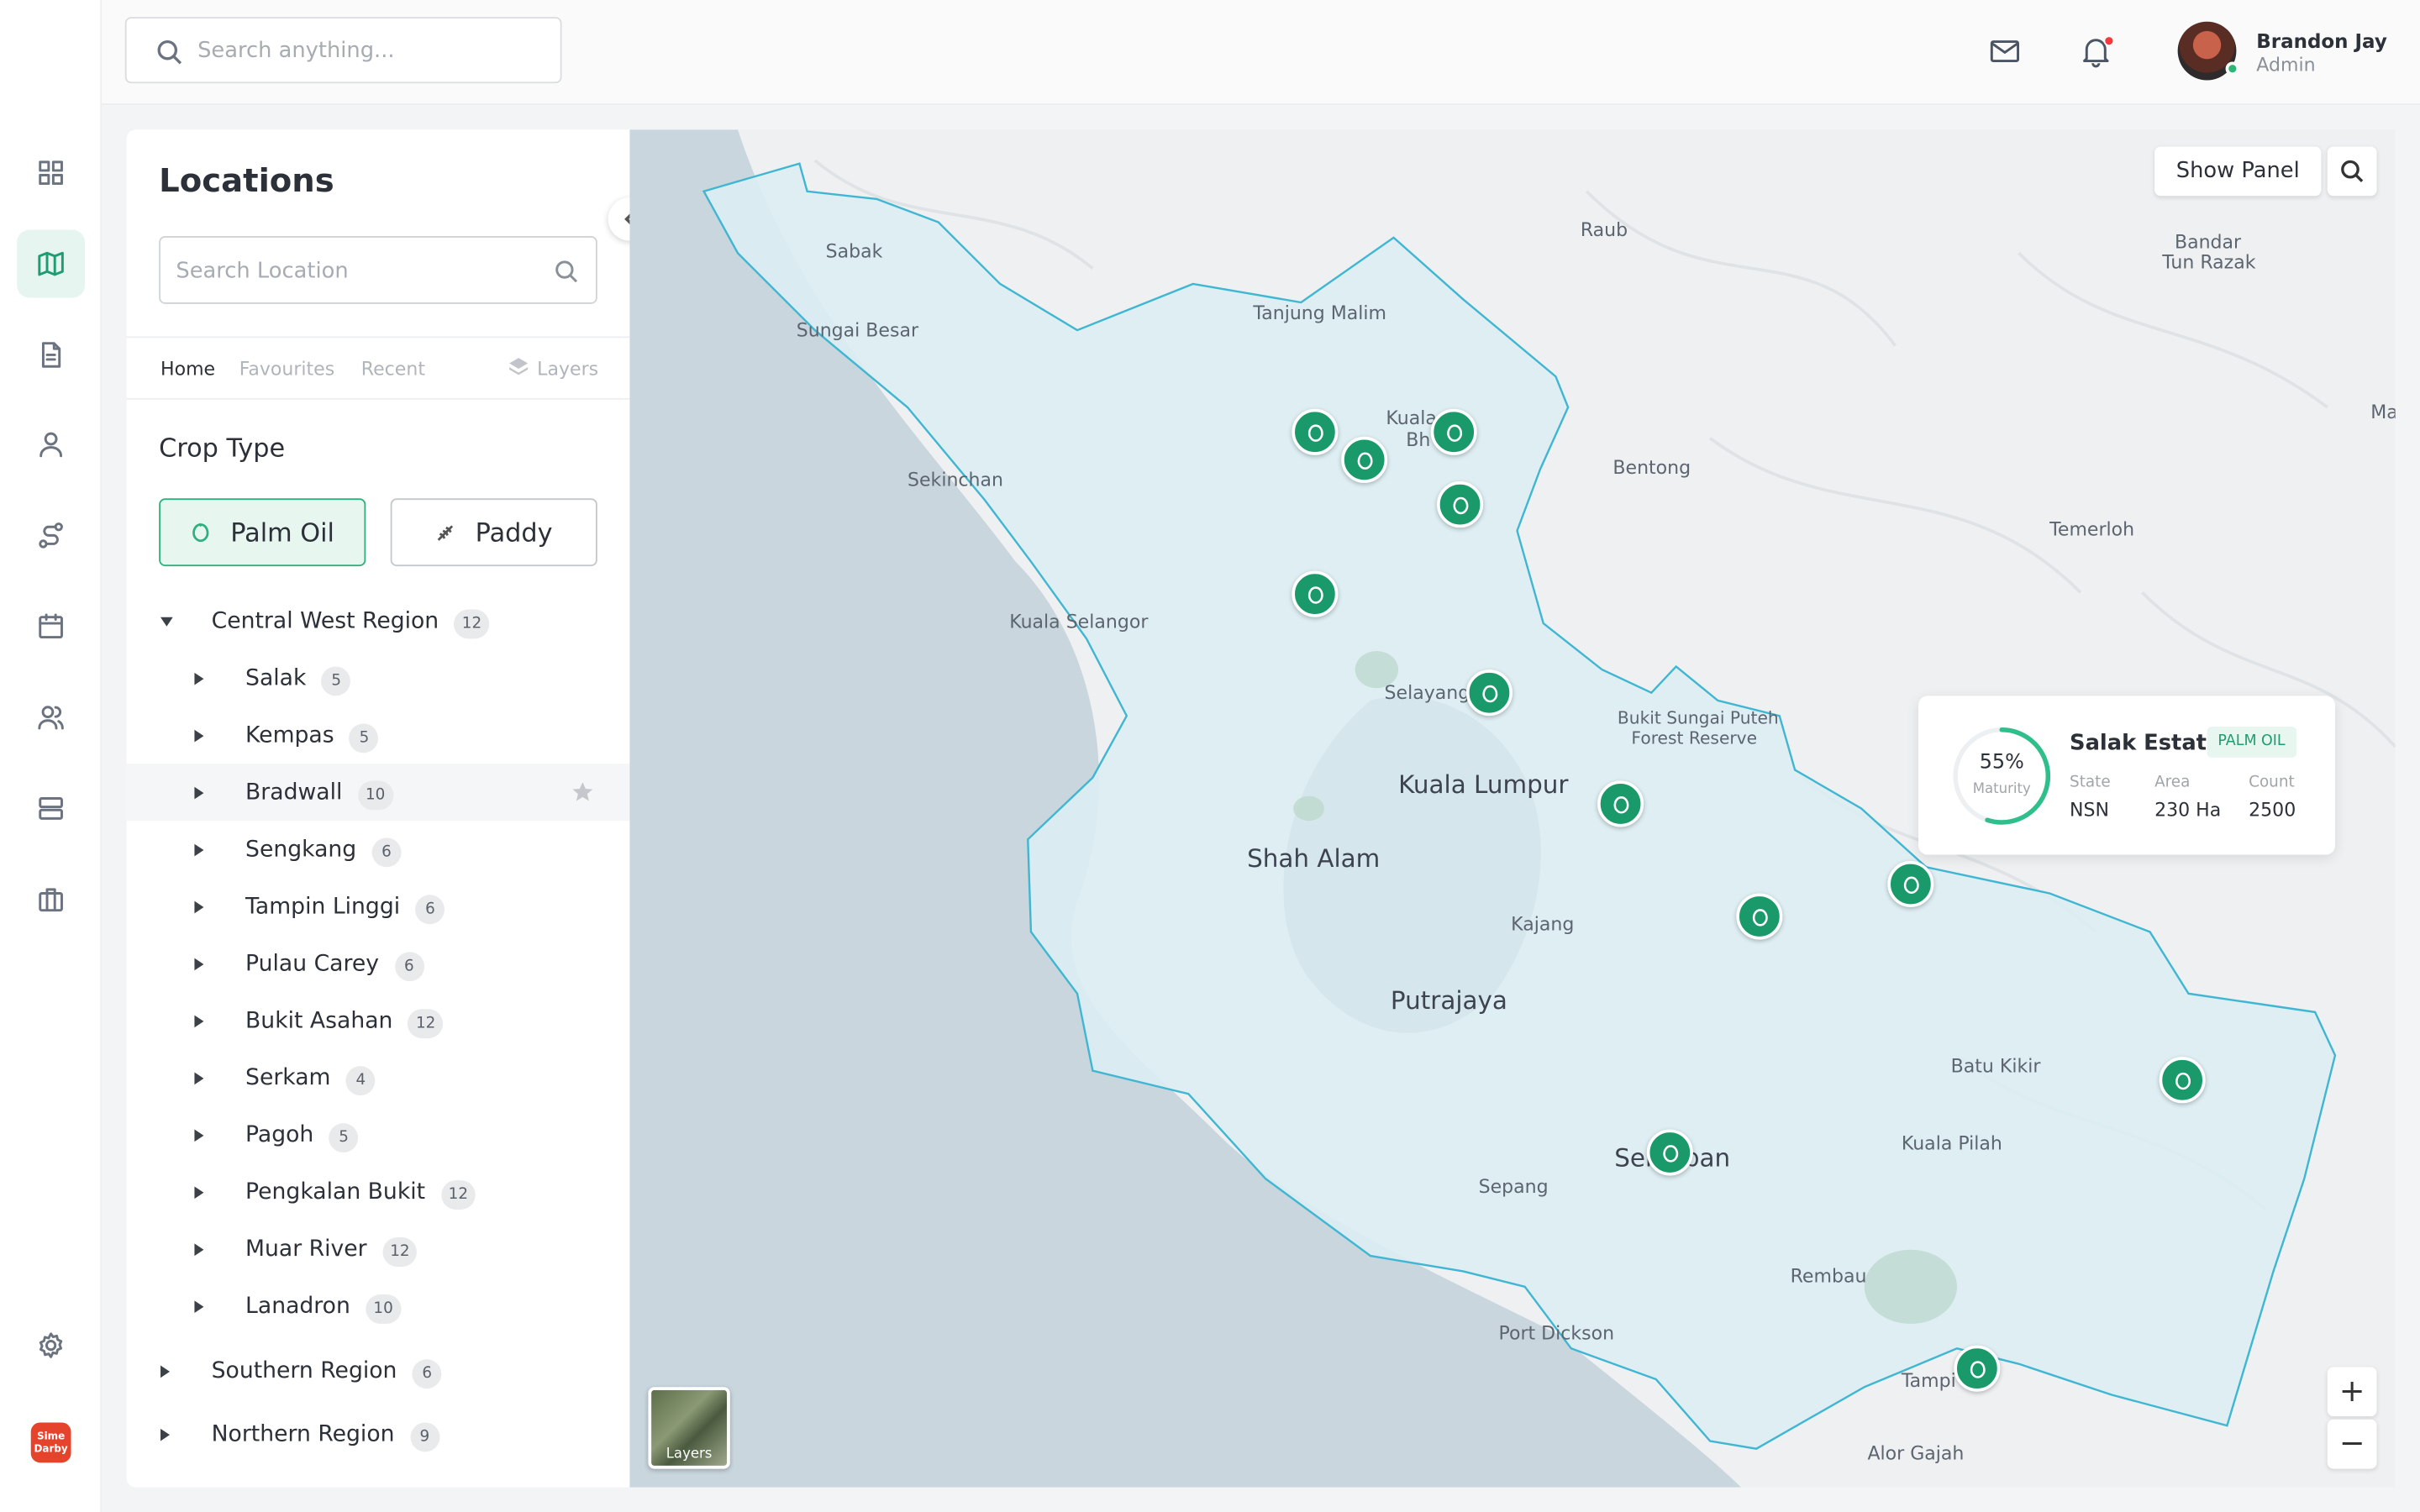 The width and height of the screenshot is (2420, 1512). What do you see at coordinates (378, 1434) in the screenshot?
I see `region-item: Northern Region 9` at bounding box center [378, 1434].